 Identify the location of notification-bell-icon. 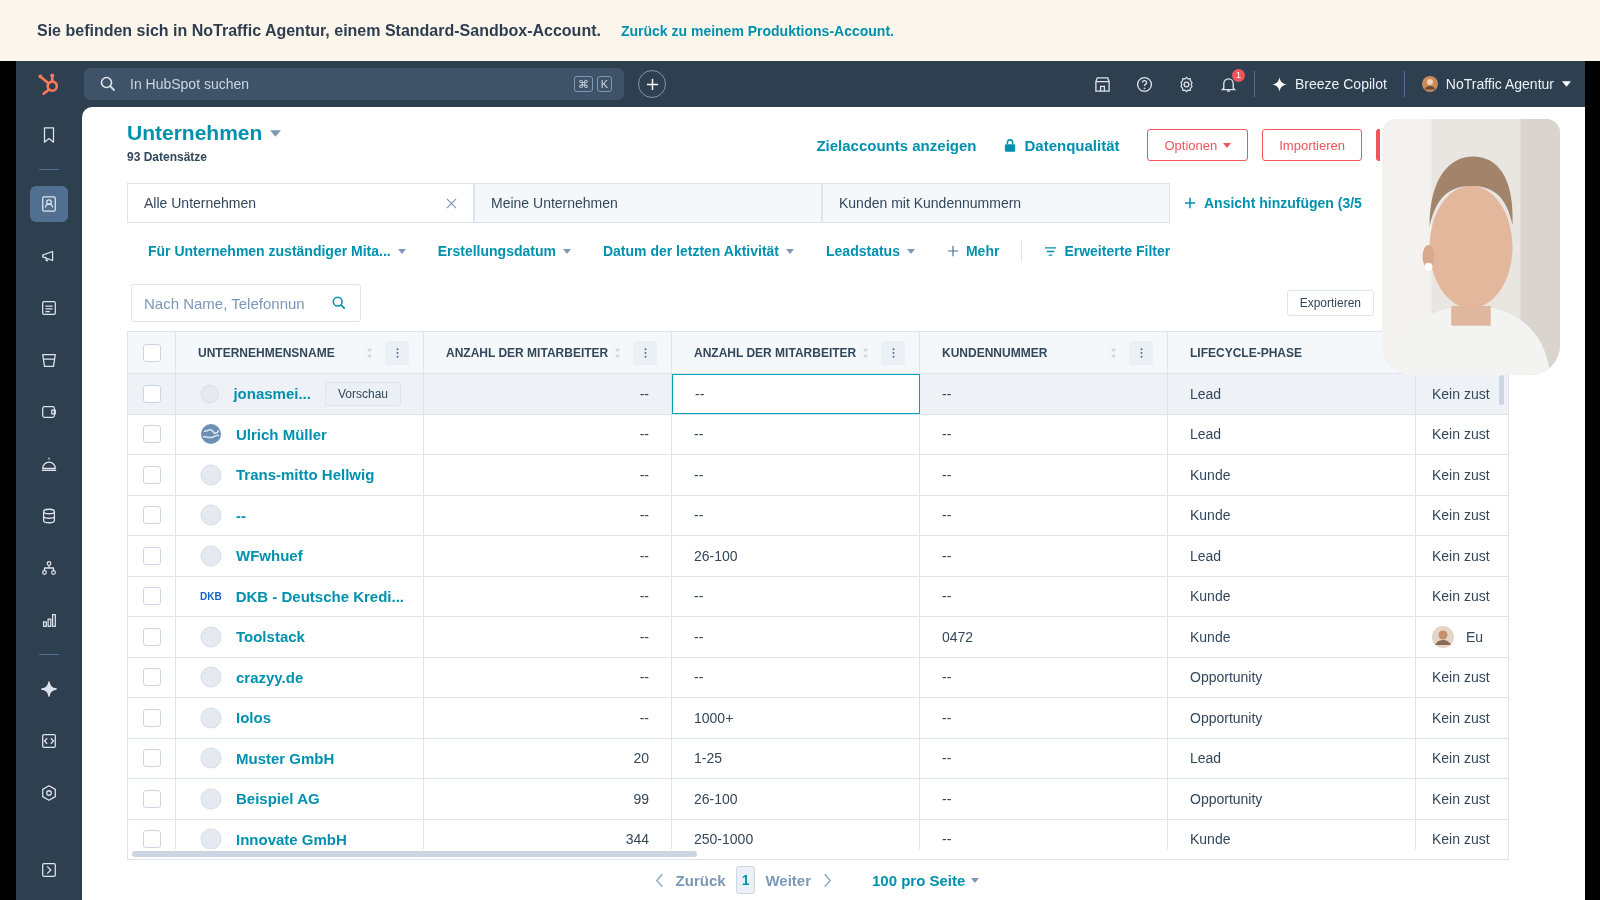
(1228, 84).